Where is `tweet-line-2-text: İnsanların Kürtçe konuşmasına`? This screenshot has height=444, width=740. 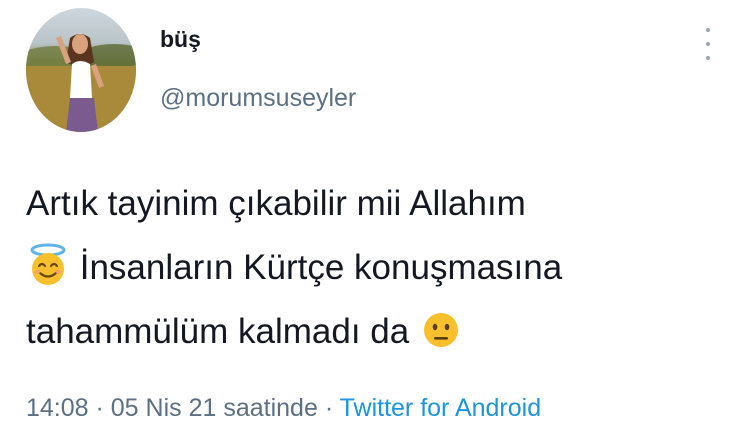
tweet-line-2-text: İnsanların Kürtçe konuşmasına is located at coordinates (321, 267).